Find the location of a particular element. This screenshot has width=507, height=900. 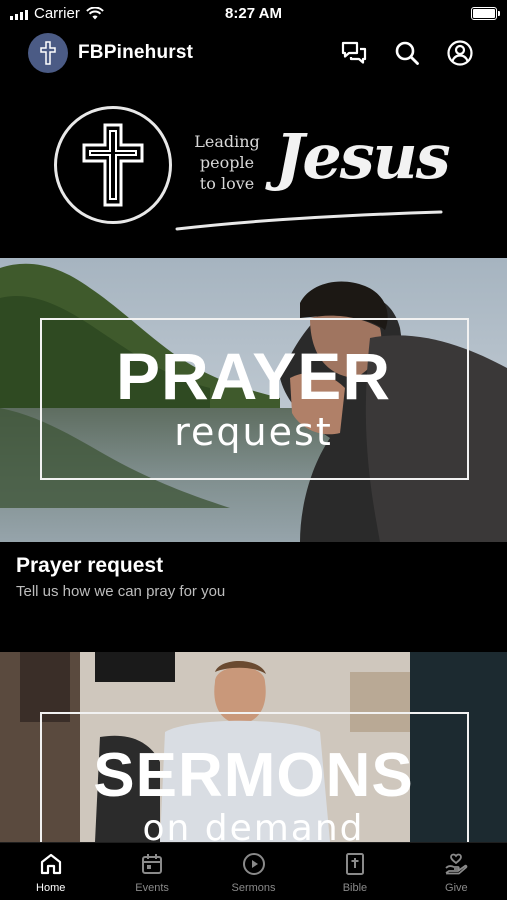

tab-bible-label: Bible is located at coordinates (355, 888).